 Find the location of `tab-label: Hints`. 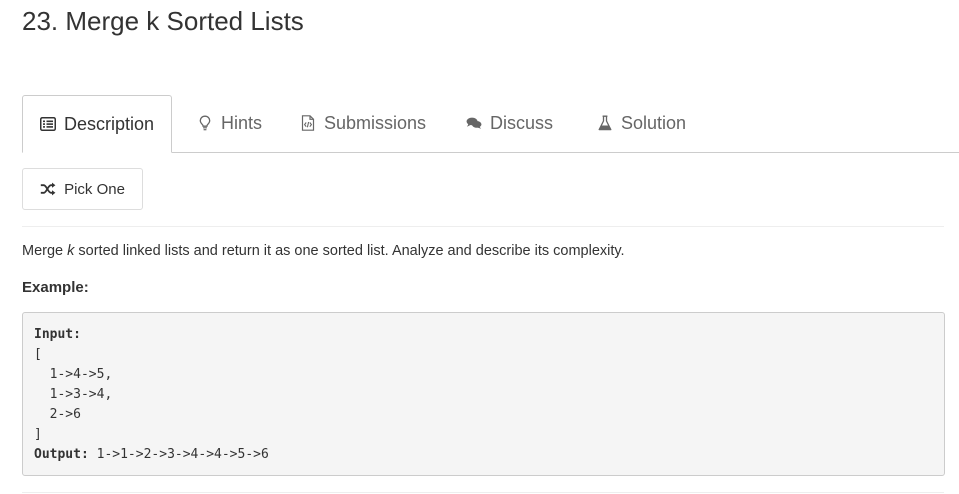

tab-label: Hints is located at coordinates (242, 122).